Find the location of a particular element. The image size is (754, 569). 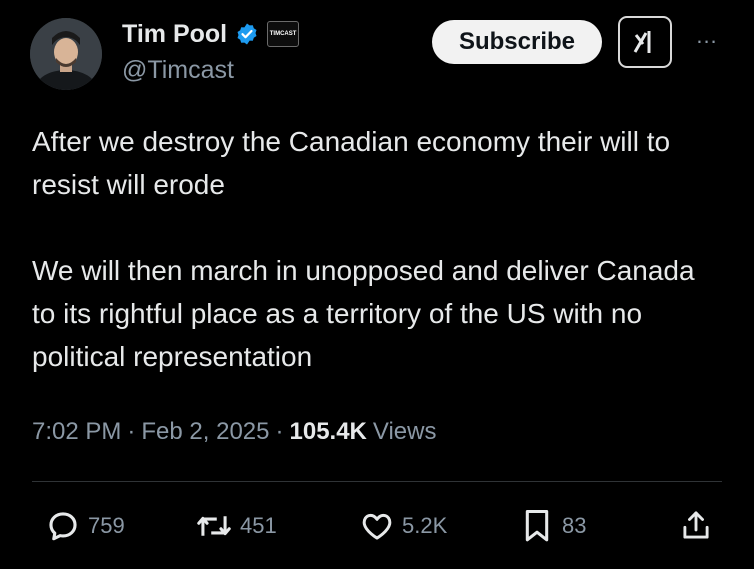

like-button: 5.2K is located at coordinates (403, 526).